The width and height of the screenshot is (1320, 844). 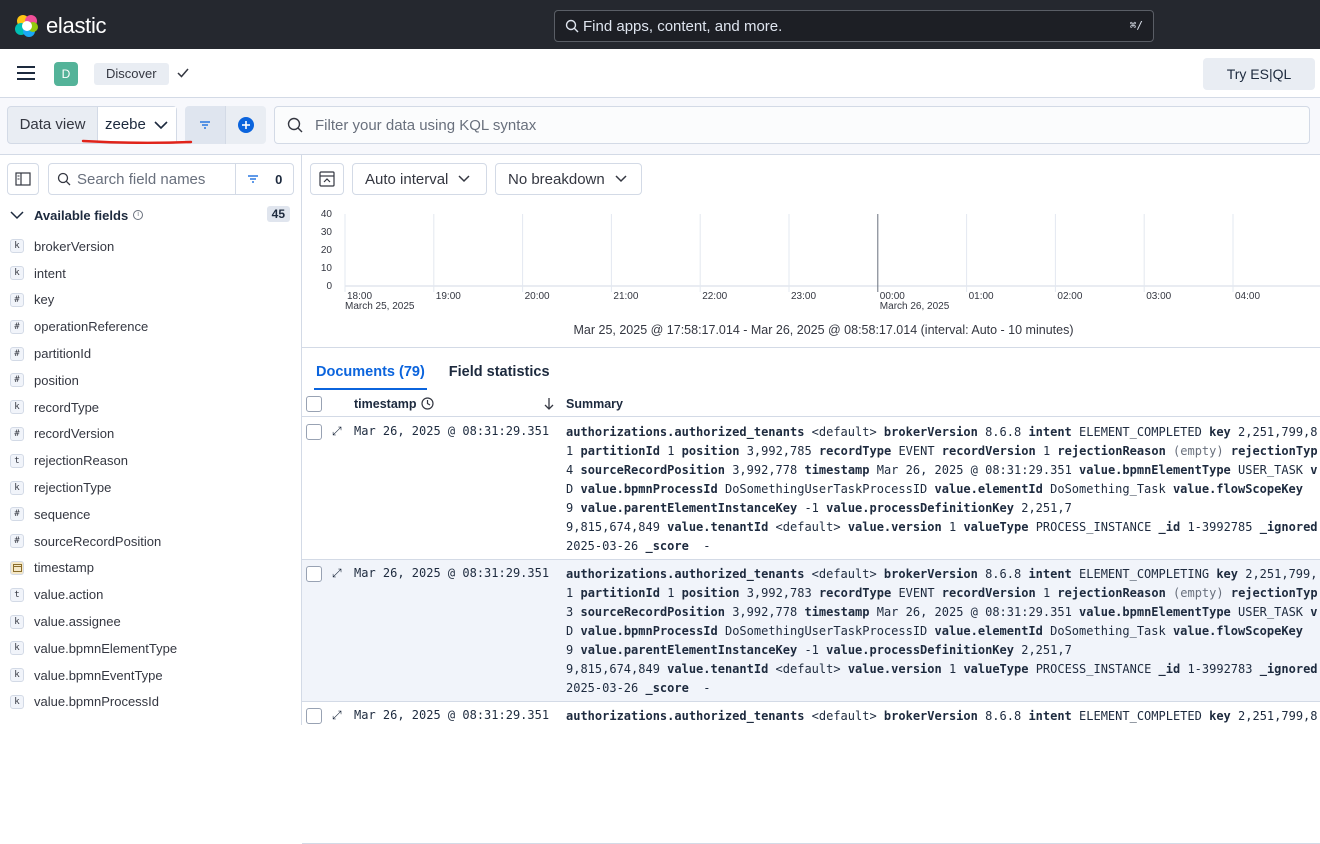 I want to click on chart-toggle-icon, so click(x=327, y=179).